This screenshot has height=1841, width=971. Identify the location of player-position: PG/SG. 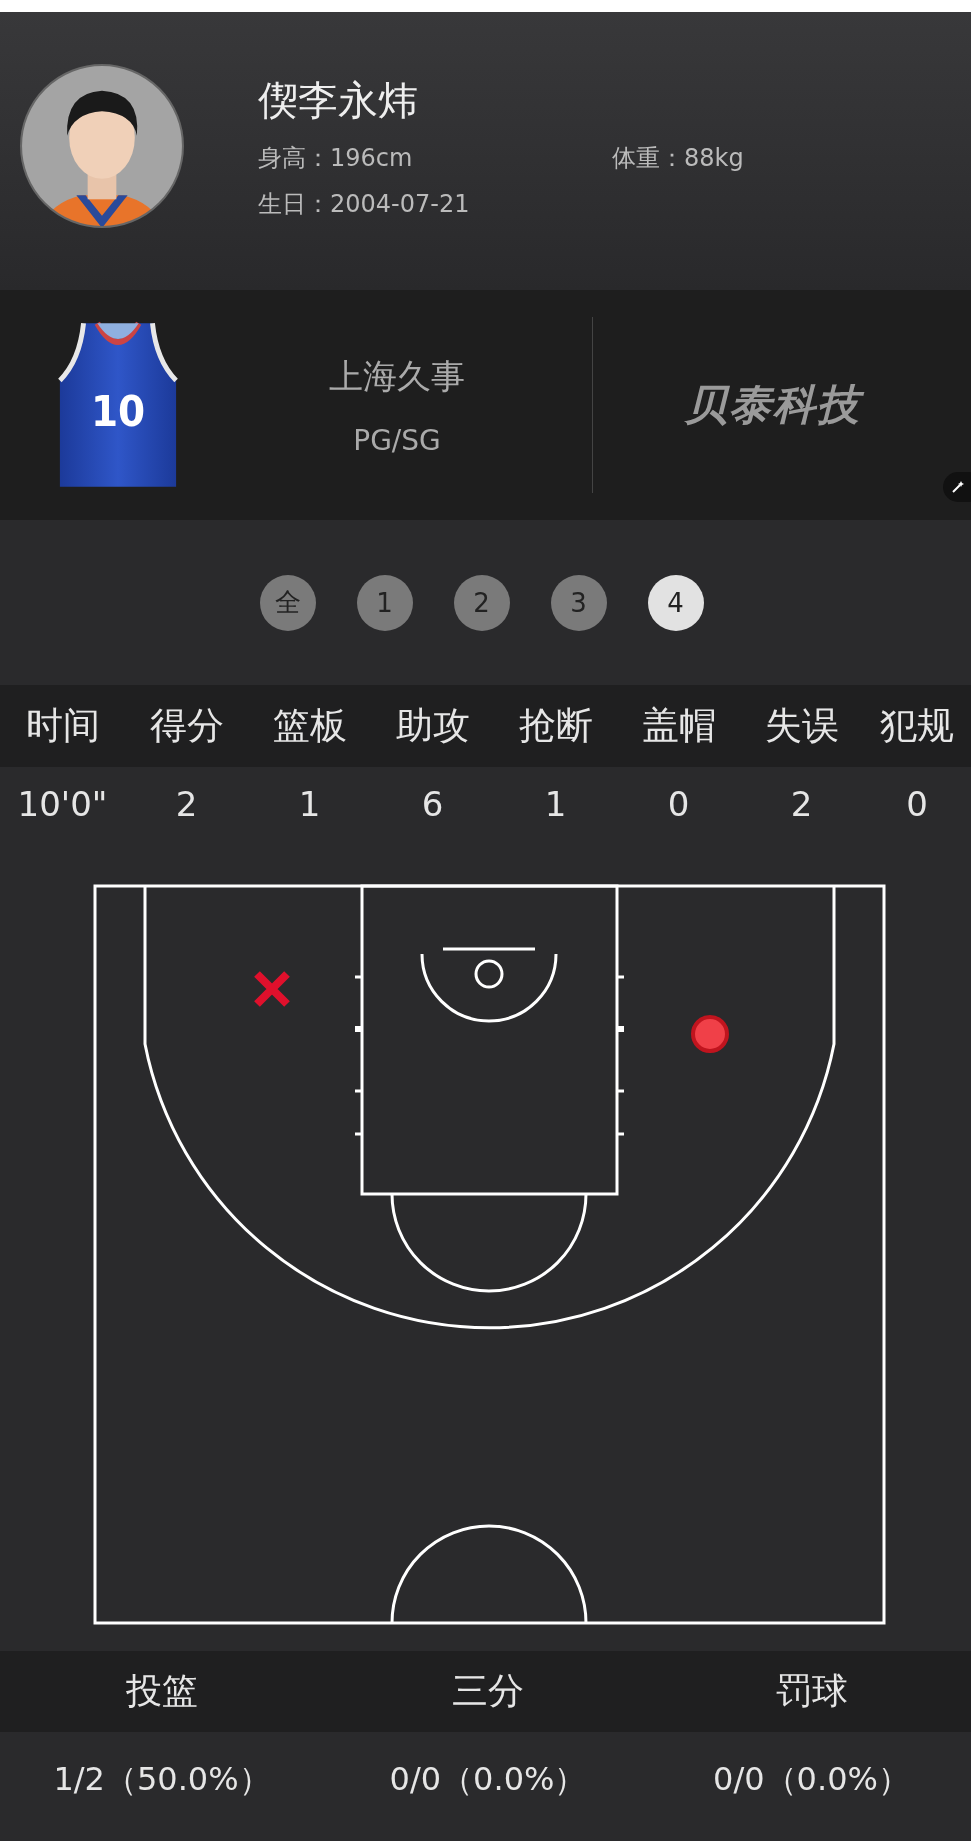
(397, 440).